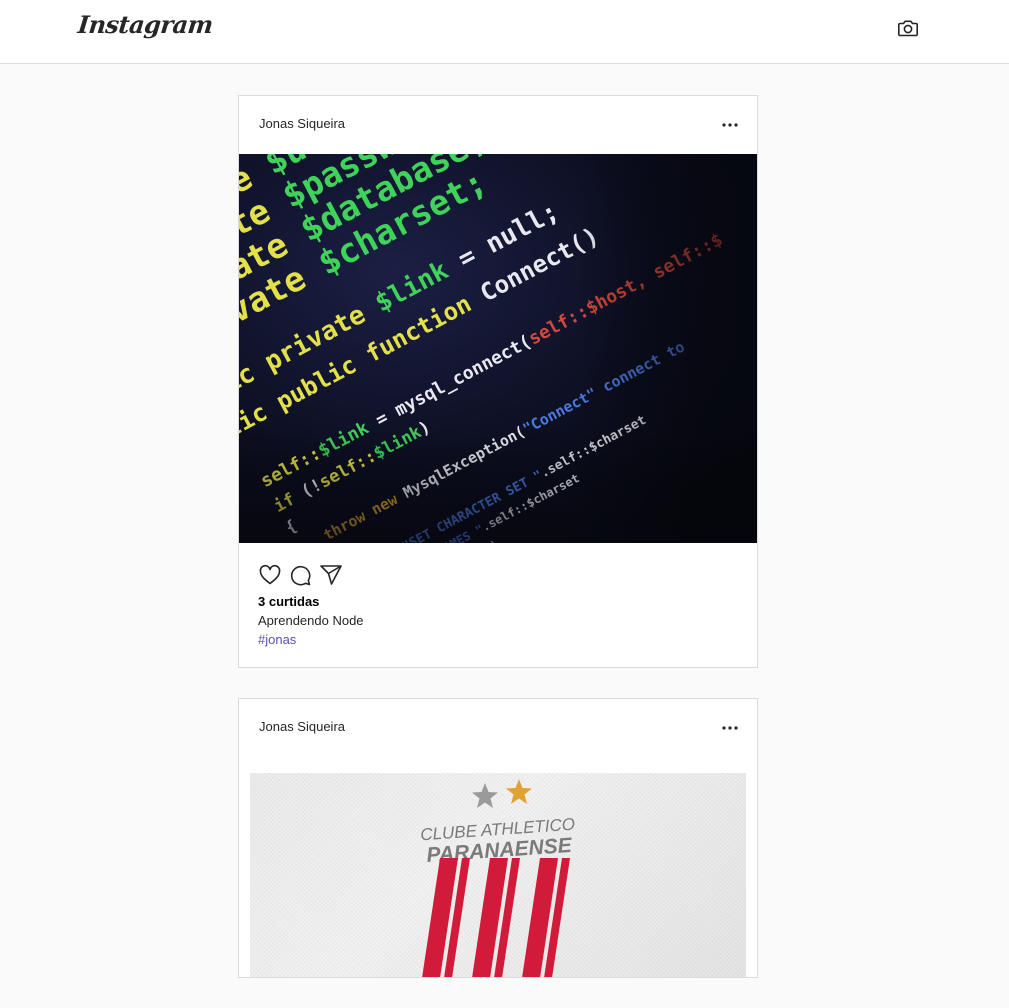 This screenshot has width=1009, height=1008. Describe the element at coordinates (145, 24) in the screenshot. I see `instagram-logo: Instagram` at that location.